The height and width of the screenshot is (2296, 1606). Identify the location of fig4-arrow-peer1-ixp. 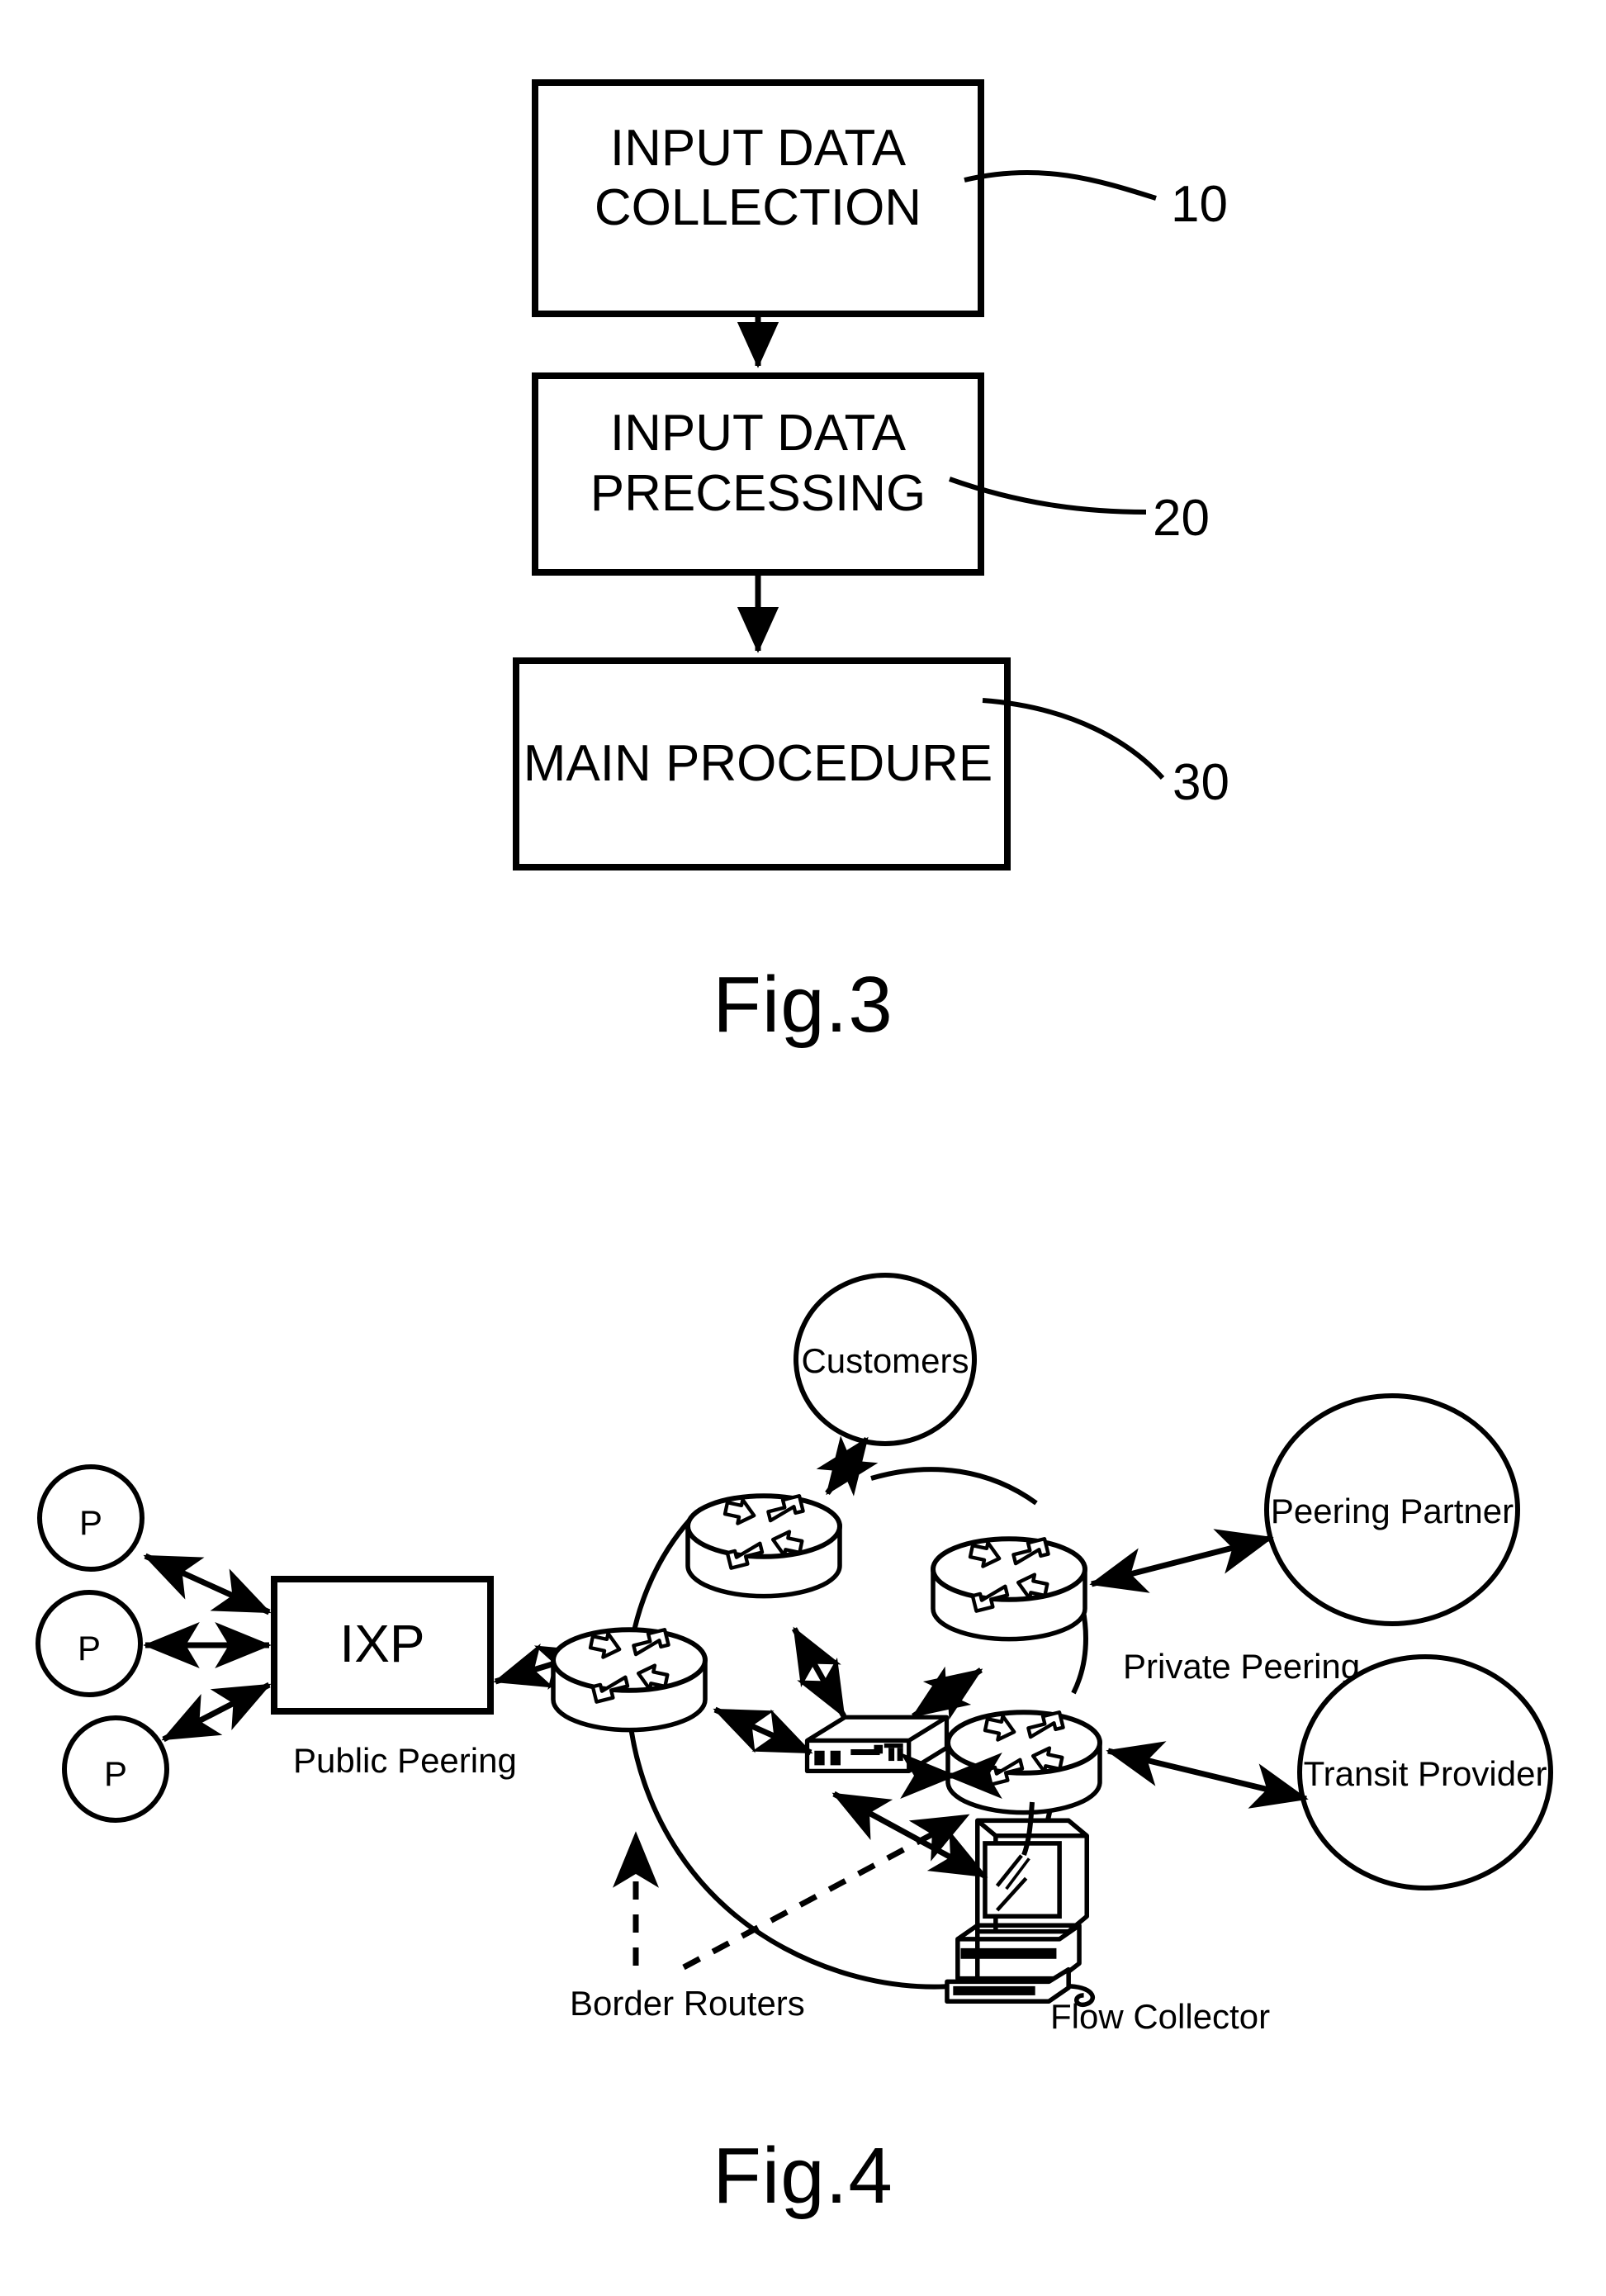
(207, 1584).